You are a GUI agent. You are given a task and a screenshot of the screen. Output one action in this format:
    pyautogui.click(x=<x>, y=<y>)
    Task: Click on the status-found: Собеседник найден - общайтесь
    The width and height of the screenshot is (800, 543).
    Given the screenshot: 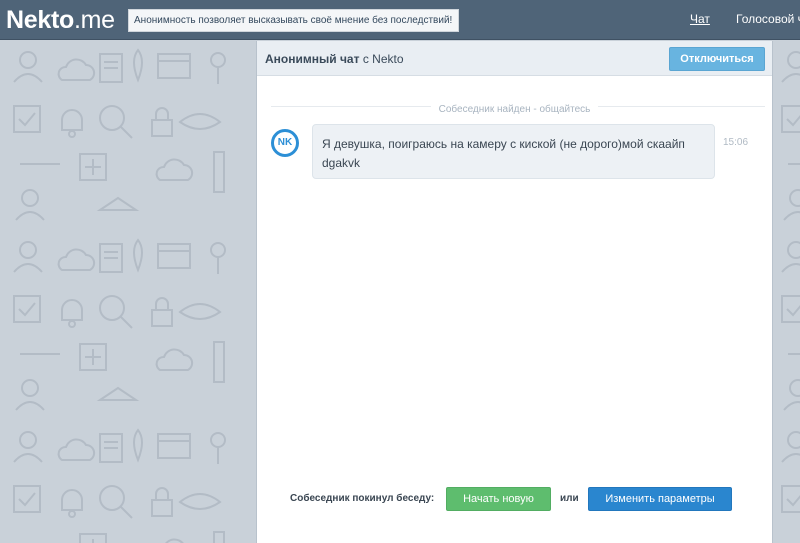 What is the action you would take?
    pyautogui.click(x=514, y=108)
    